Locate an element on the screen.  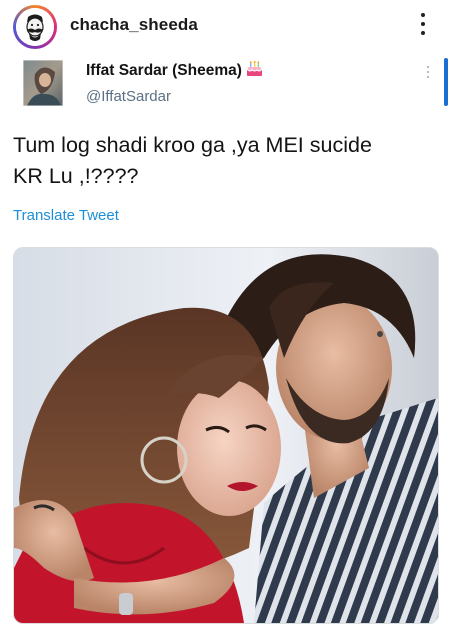
story-ring is located at coordinates (35, 27).